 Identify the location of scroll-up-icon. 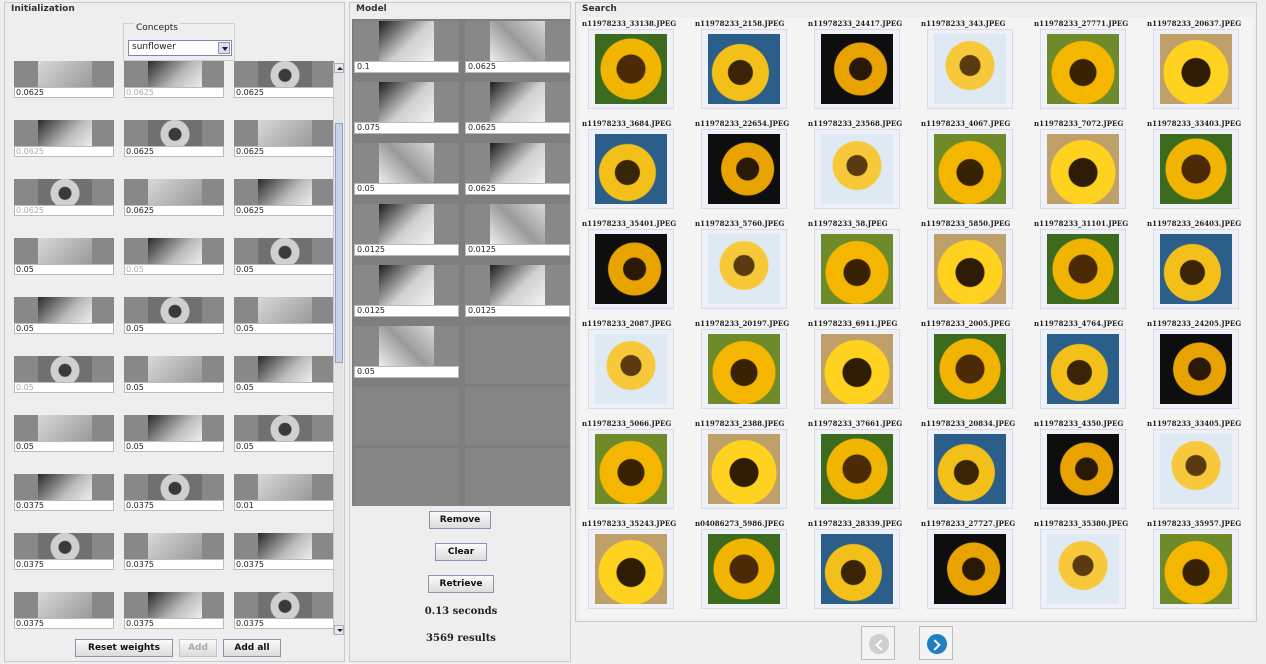
(339, 68).